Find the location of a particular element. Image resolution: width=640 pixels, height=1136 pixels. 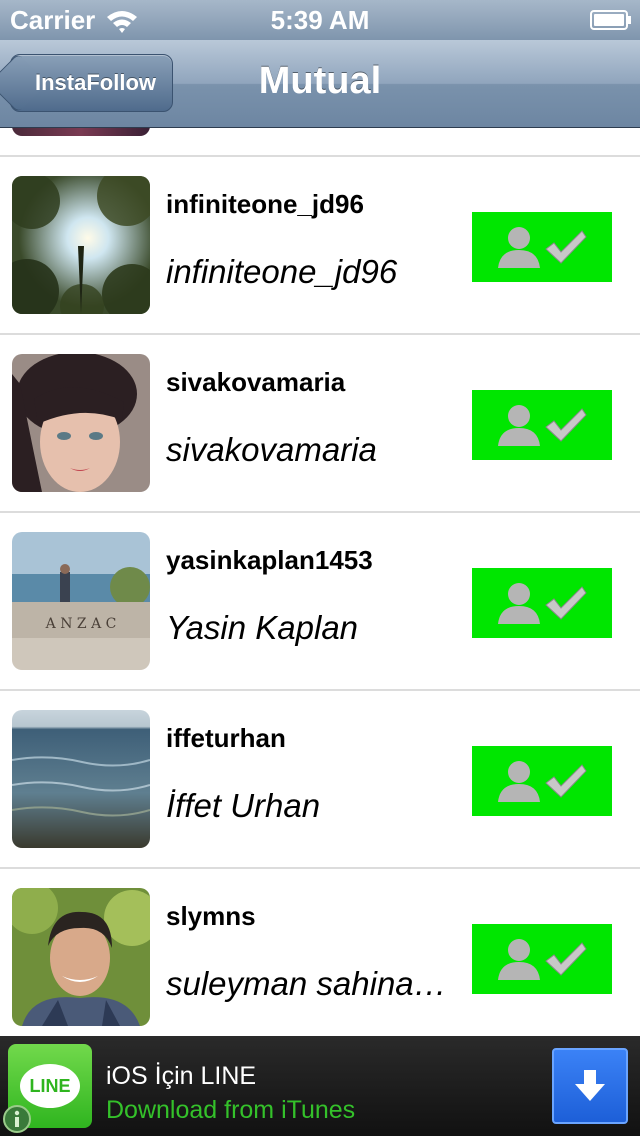

status-time: 5:39 AM is located at coordinates (320, 20).